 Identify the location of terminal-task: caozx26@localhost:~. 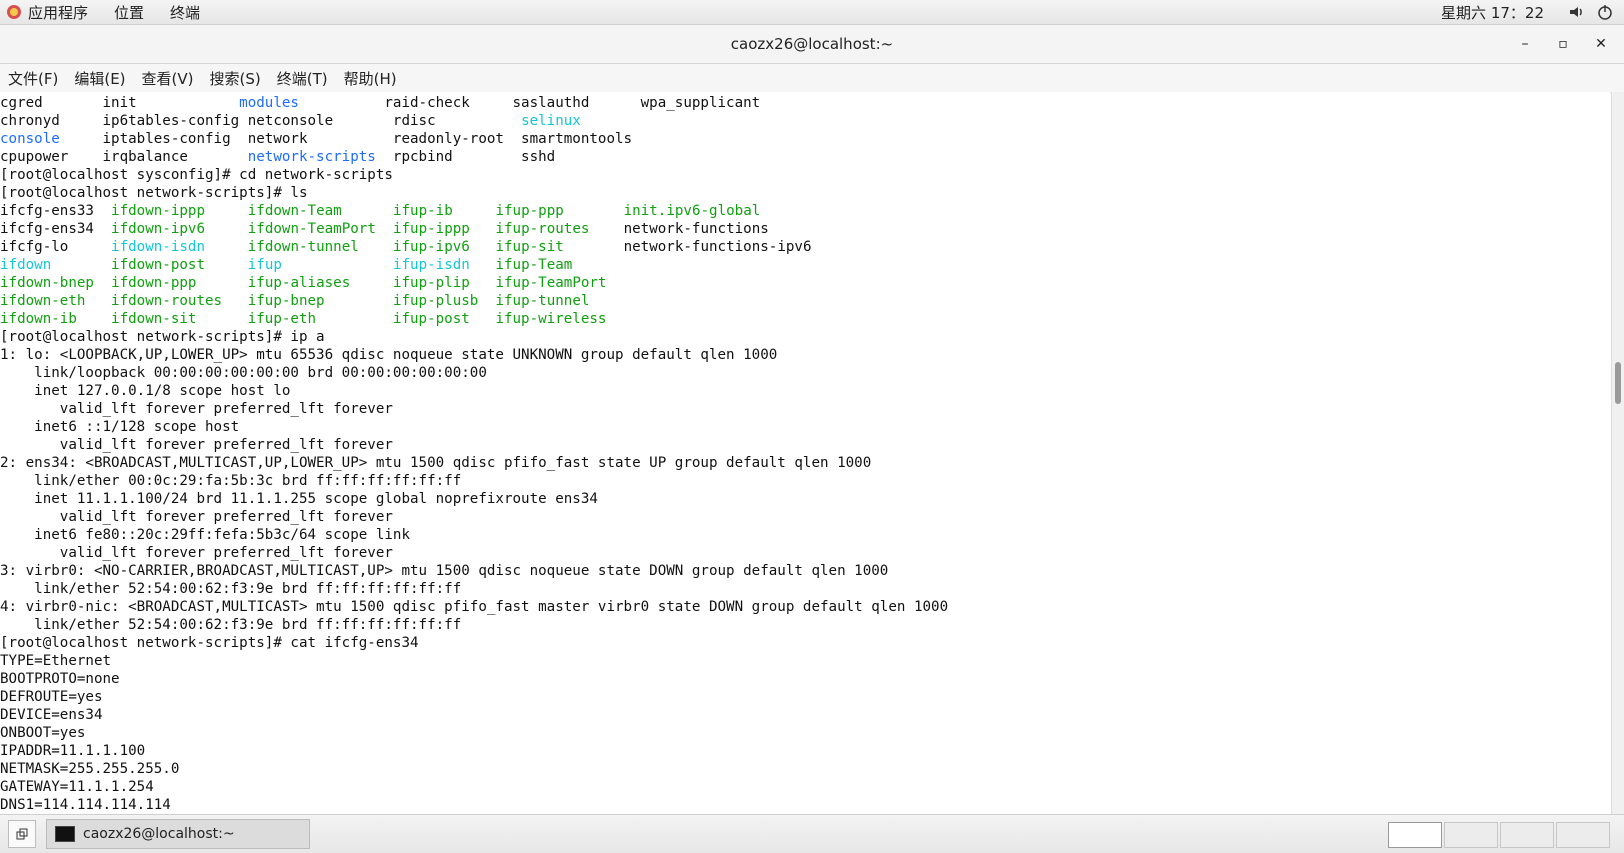
(178, 834).